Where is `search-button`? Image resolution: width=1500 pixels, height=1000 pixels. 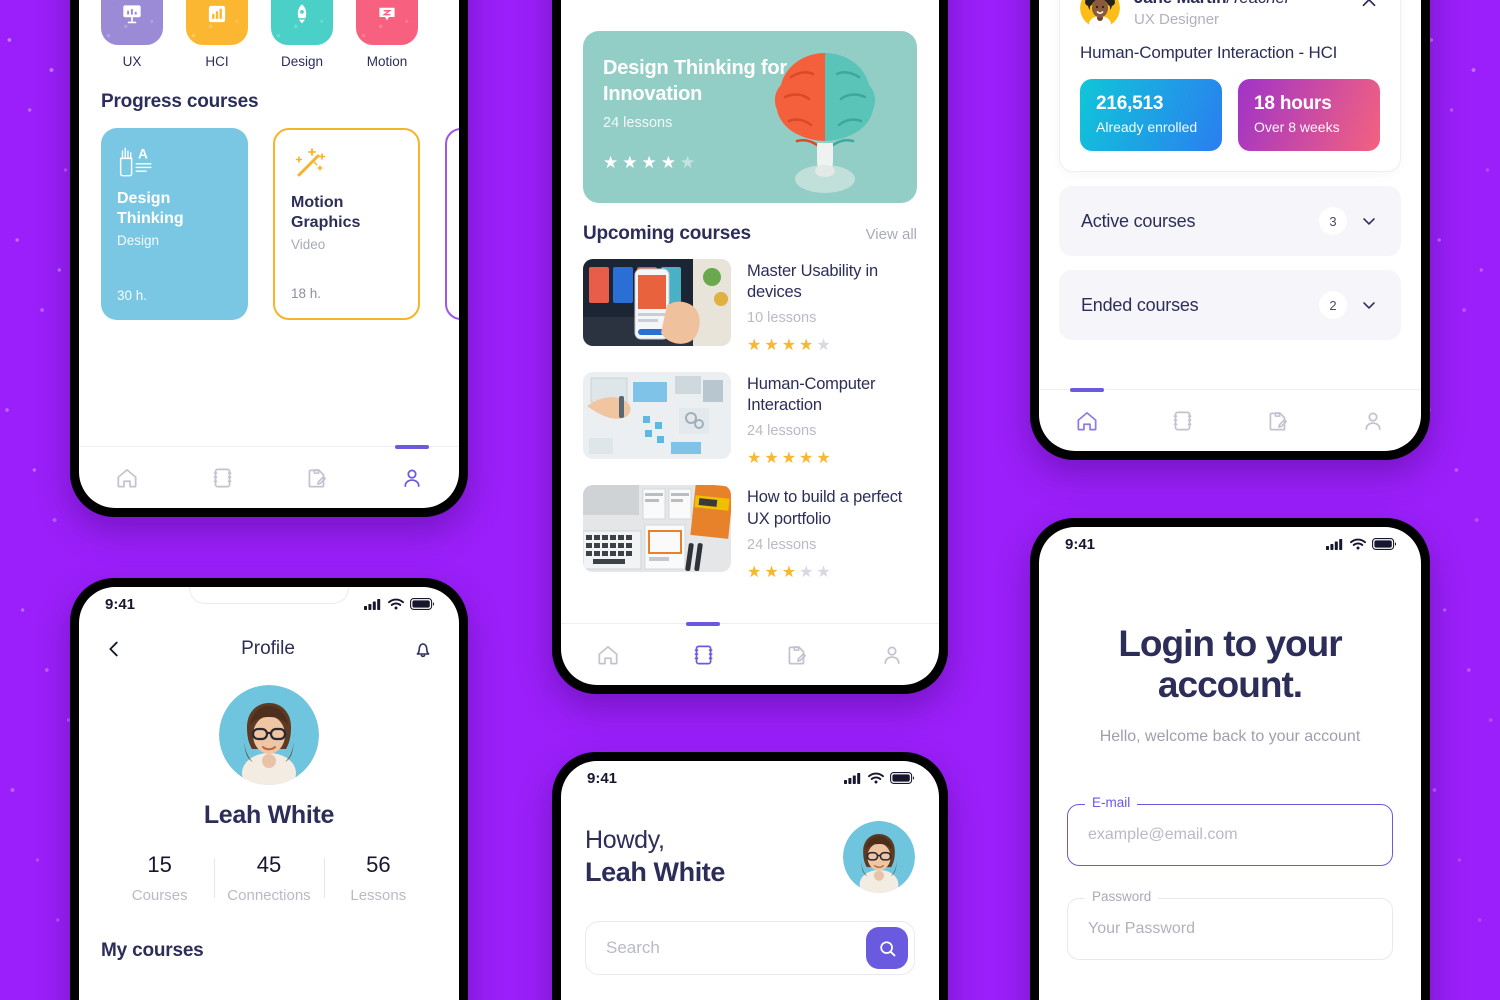 search-button is located at coordinates (887, 948).